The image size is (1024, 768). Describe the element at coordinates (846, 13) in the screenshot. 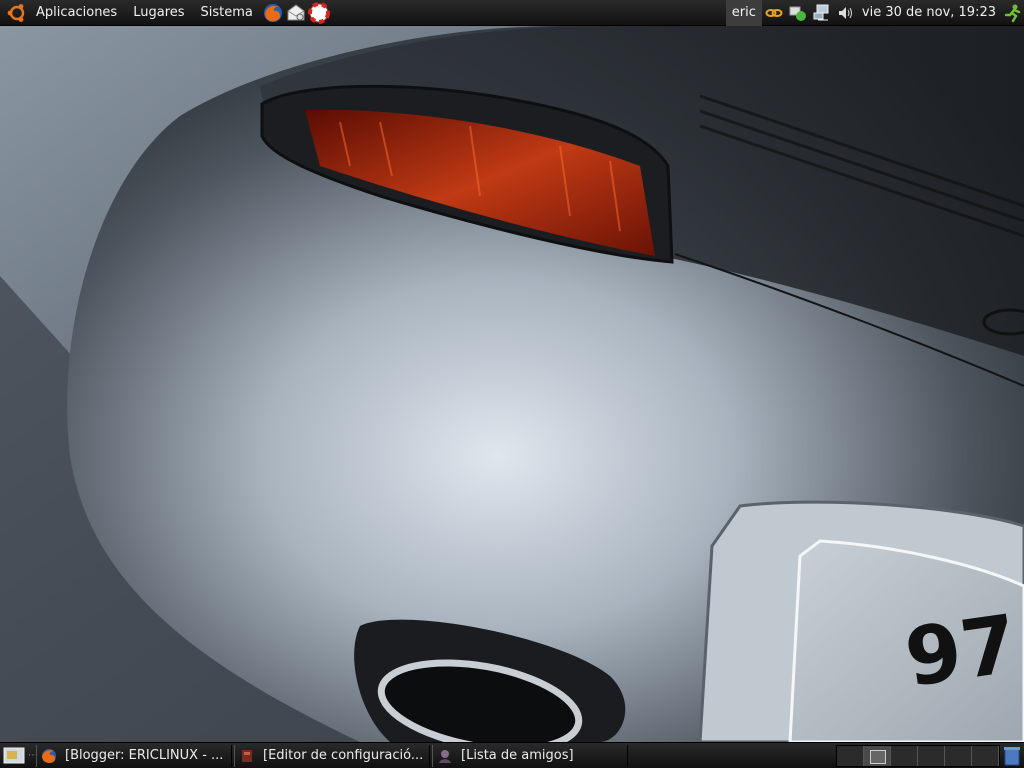

I see `volume-icon` at that location.